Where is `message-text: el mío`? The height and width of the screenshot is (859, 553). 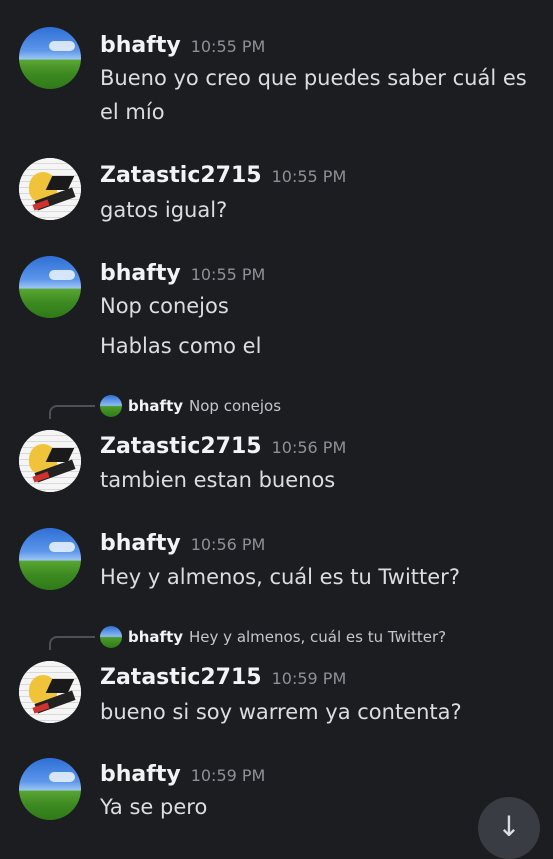 message-text: el mío is located at coordinates (132, 112).